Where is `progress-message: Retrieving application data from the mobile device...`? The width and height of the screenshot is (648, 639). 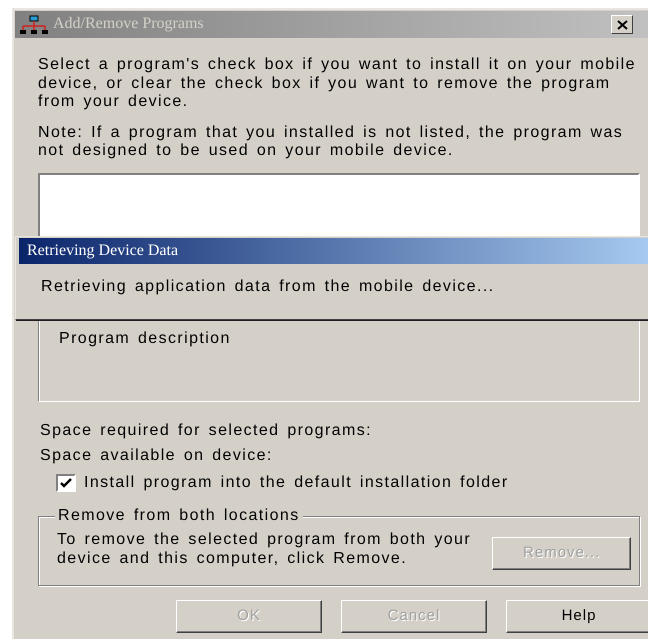 progress-message: Retrieving application data from the mobile device... is located at coordinates (268, 286).